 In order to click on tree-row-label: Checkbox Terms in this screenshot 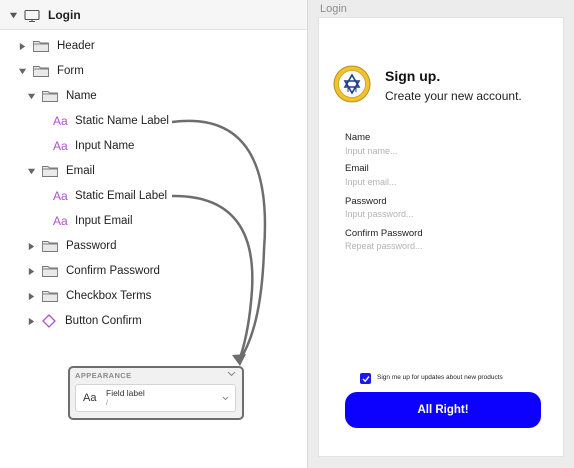, I will do `click(109, 296)`.